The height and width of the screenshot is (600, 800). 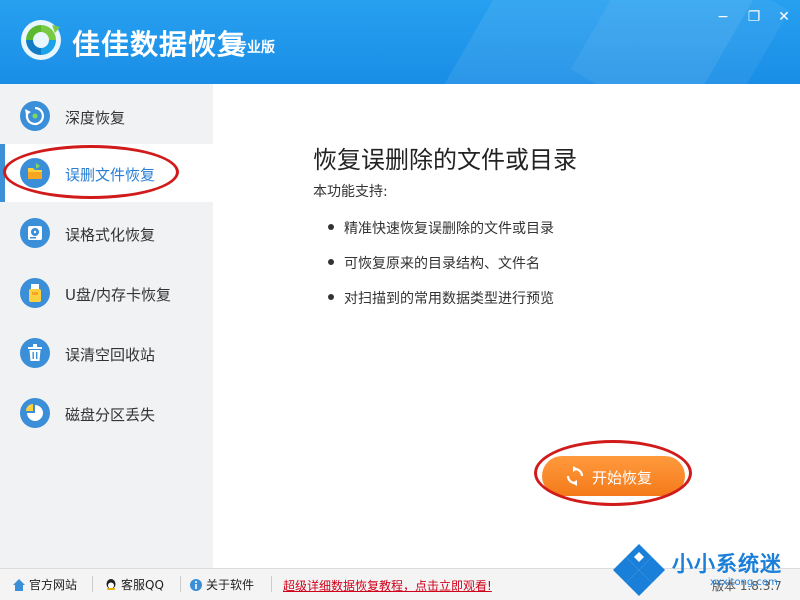 I want to click on sidebar-item-partition-lost: 磁盘分区丢失, so click(x=106, y=413).